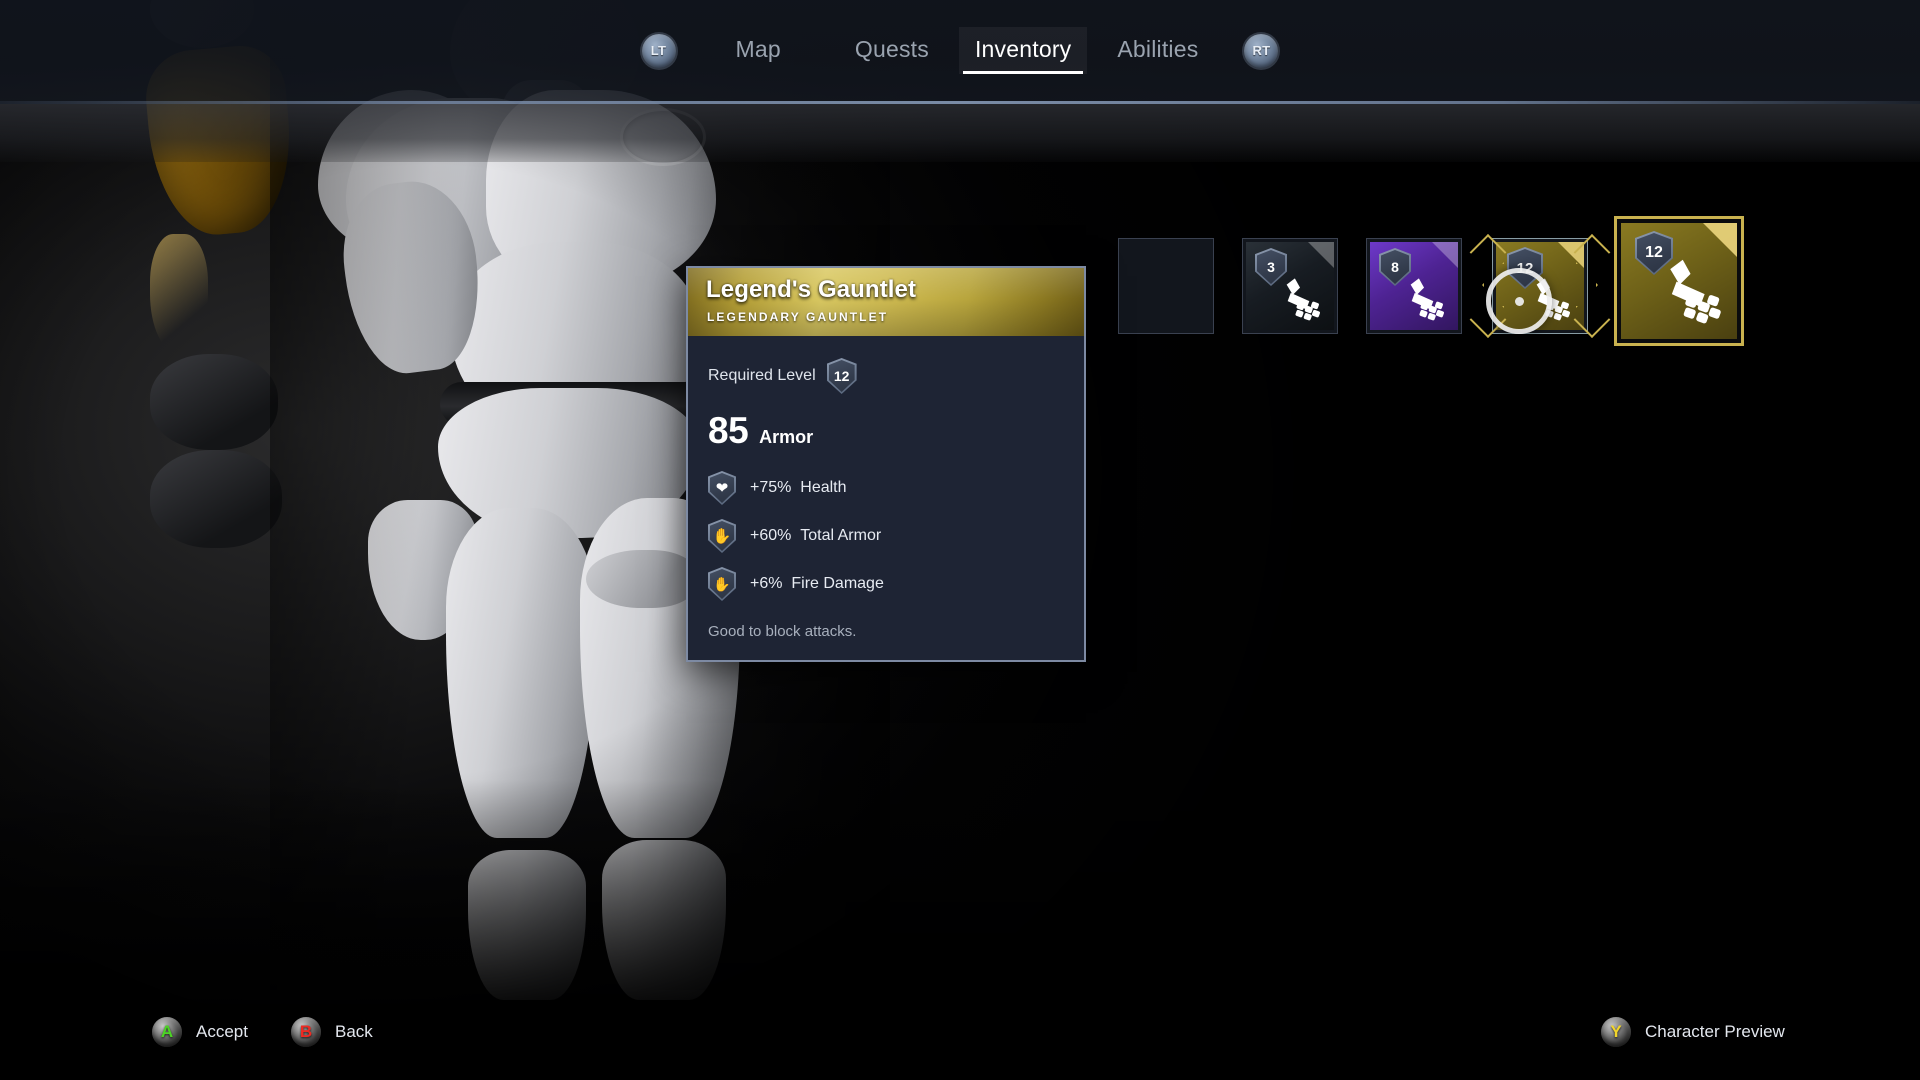  I want to click on armor-value: 85, so click(728, 430).